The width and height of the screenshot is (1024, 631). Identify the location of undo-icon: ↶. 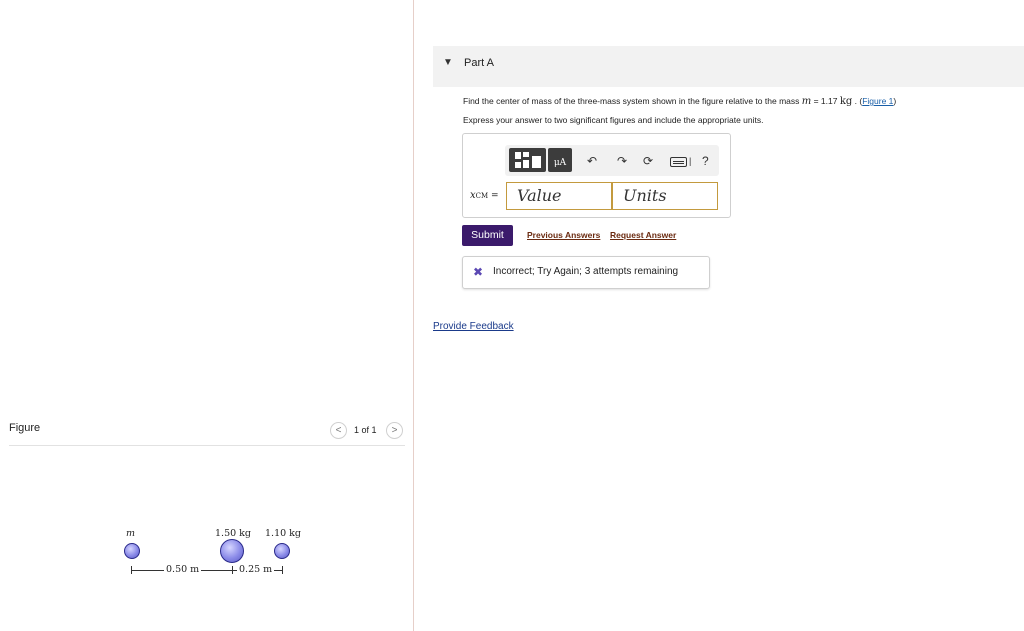
(592, 161).